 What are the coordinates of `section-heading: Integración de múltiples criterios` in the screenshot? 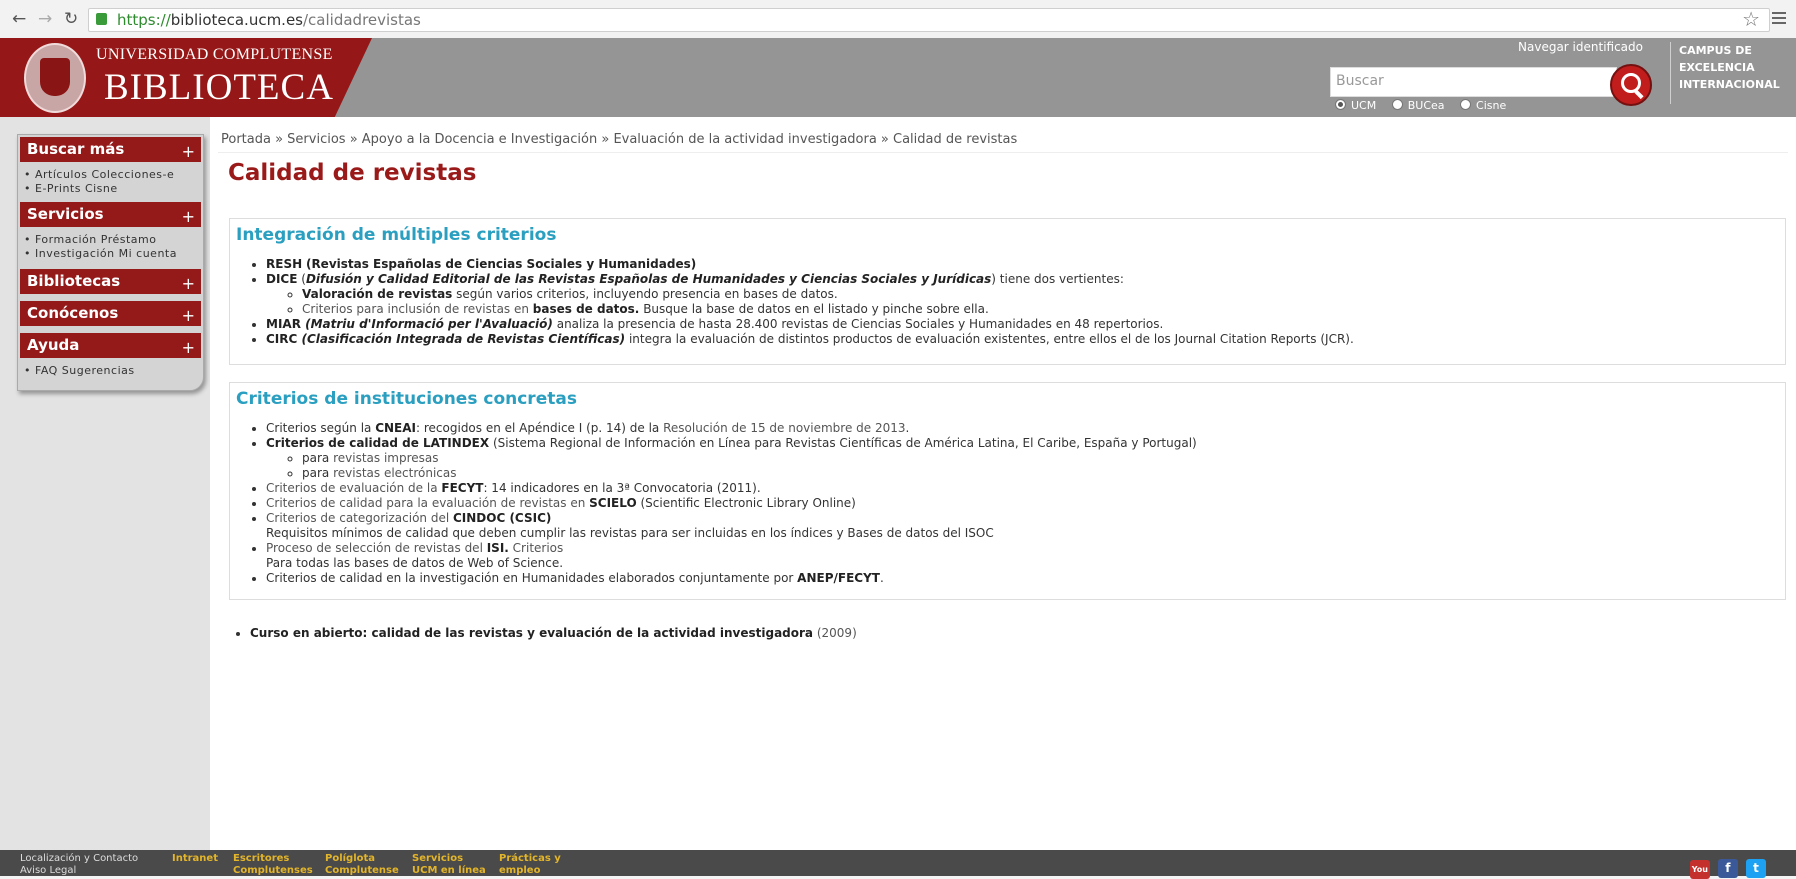 It's located at (396, 235).